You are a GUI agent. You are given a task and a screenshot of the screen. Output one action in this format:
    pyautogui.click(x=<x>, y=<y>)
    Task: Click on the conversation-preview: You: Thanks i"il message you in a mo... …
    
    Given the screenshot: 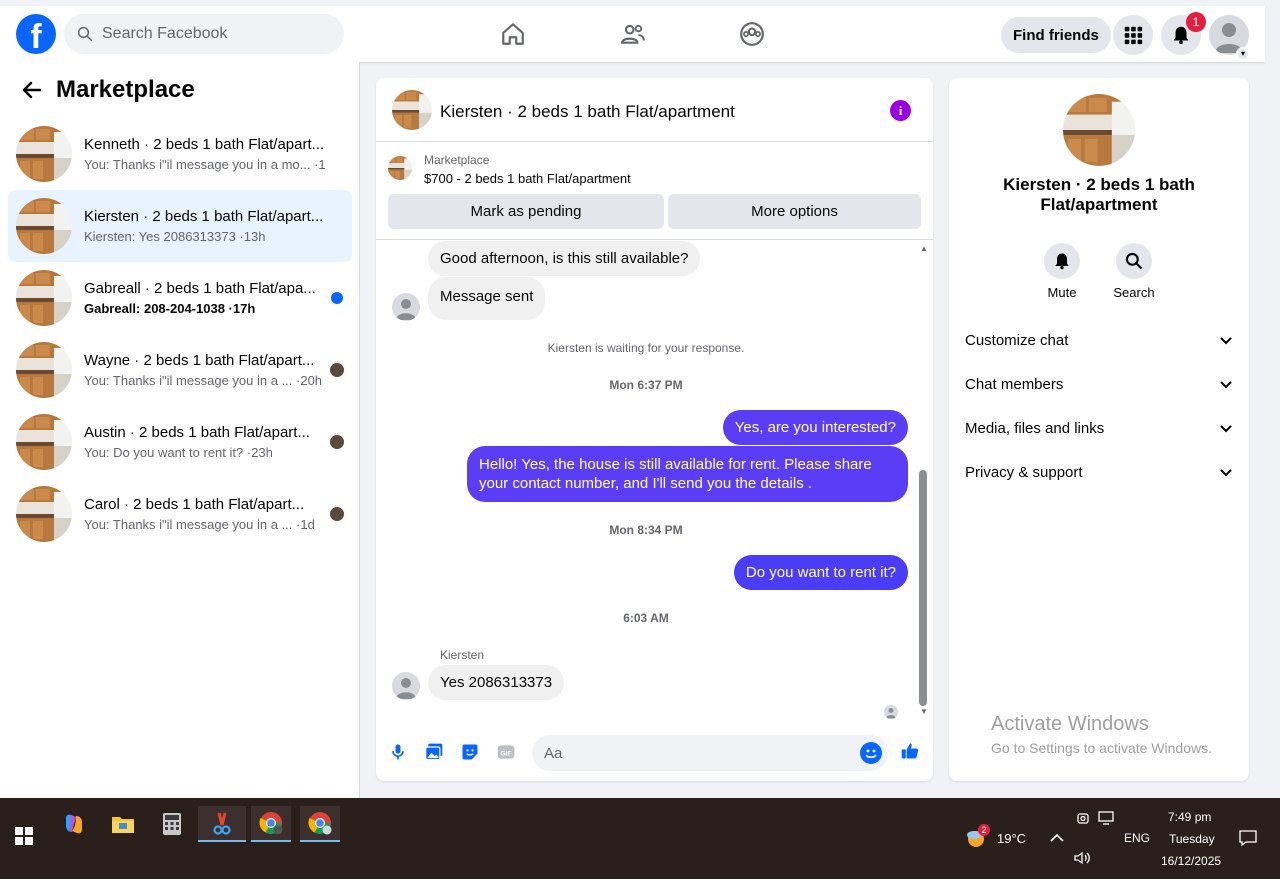 What is the action you would take?
    pyautogui.click(x=205, y=164)
    